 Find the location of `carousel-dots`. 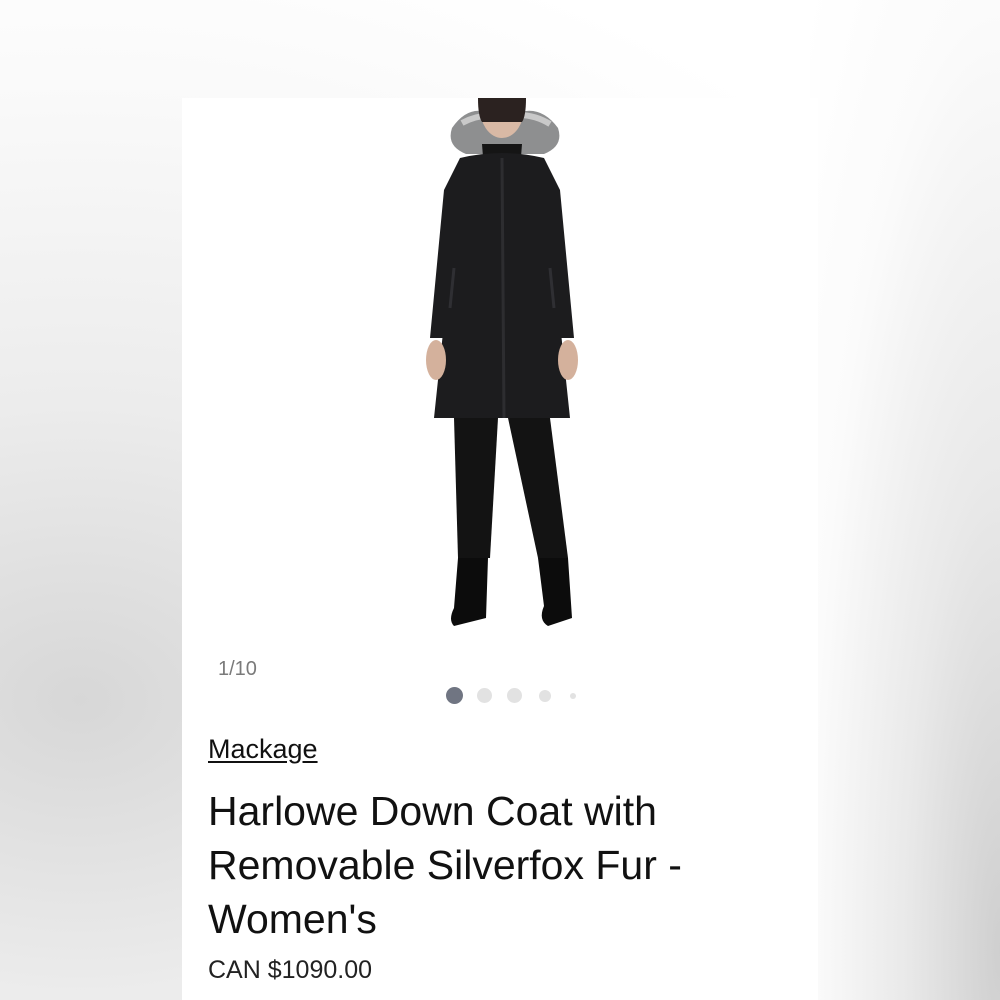

carousel-dots is located at coordinates (516, 696).